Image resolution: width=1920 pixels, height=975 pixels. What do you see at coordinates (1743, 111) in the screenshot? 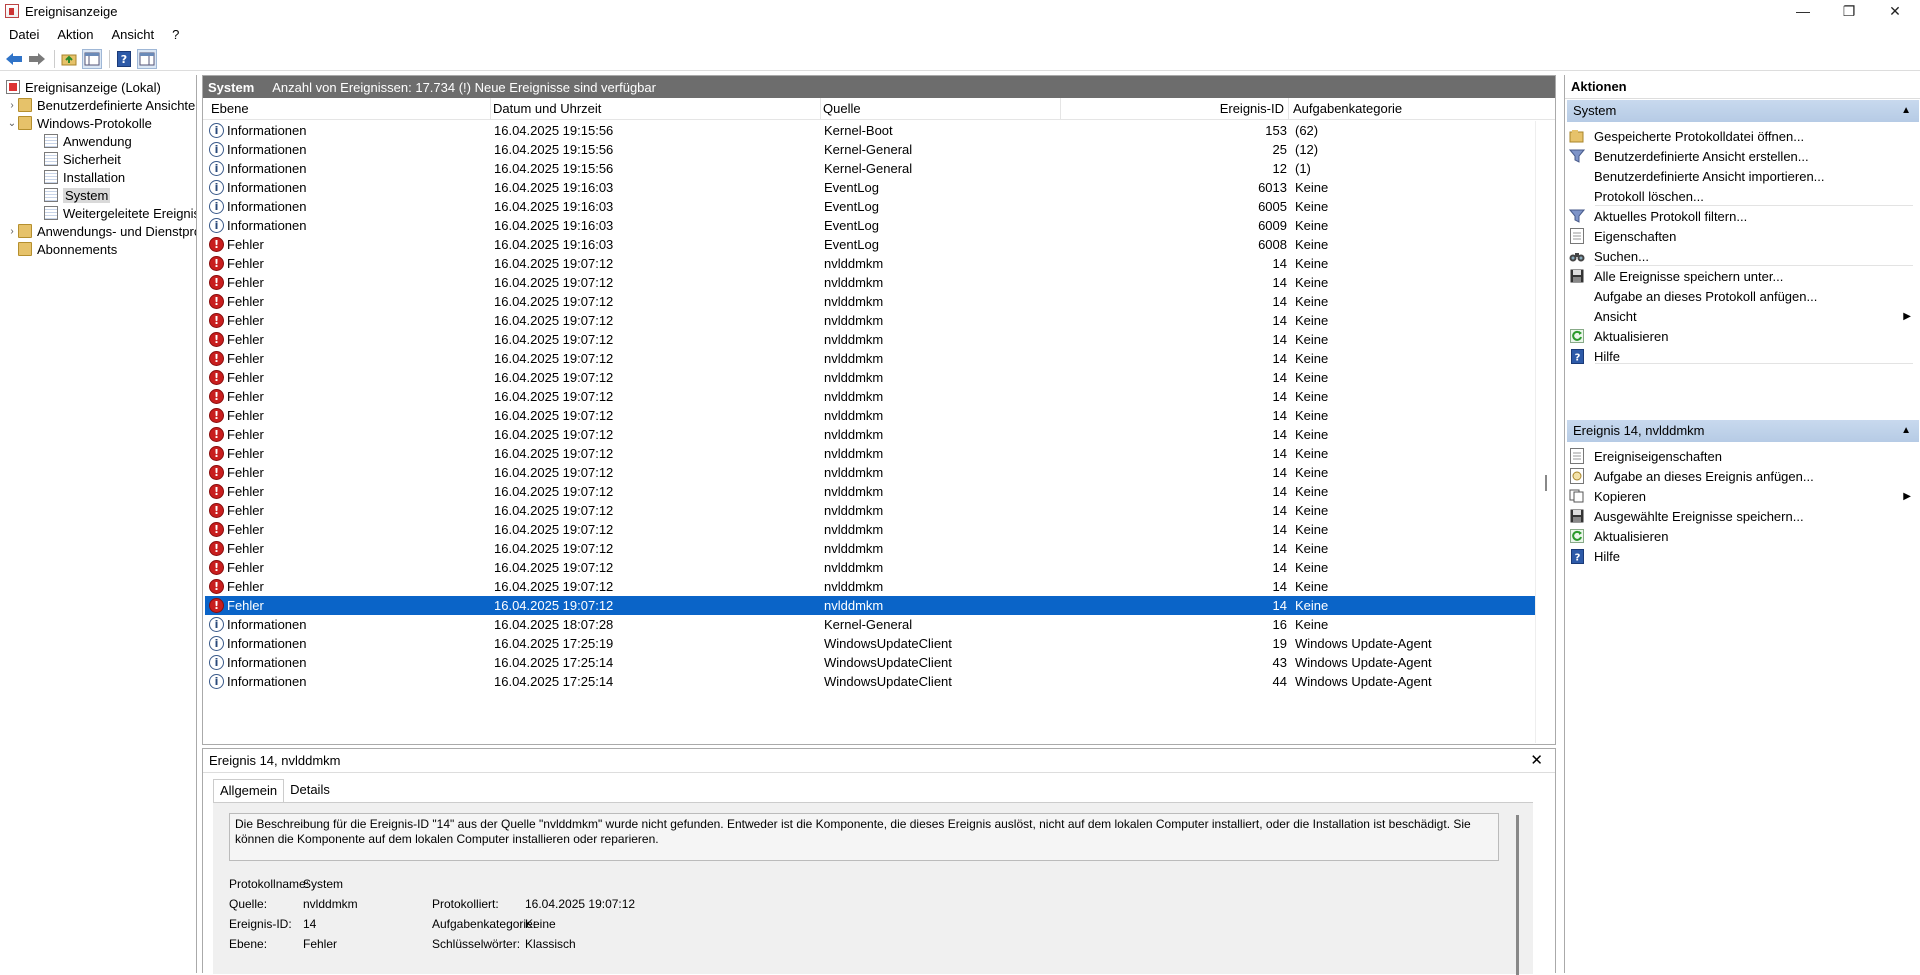
I see `actions-section-system: System ▲` at bounding box center [1743, 111].